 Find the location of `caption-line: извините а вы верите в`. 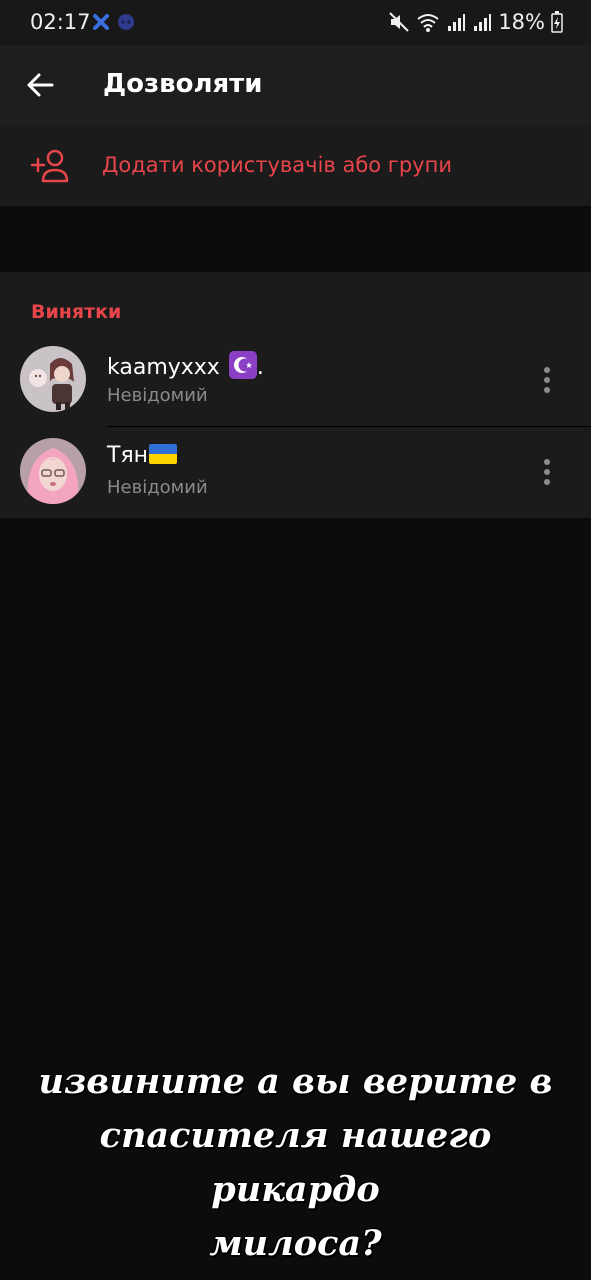

caption-line: извините а вы верите в is located at coordinates (295, 1081).